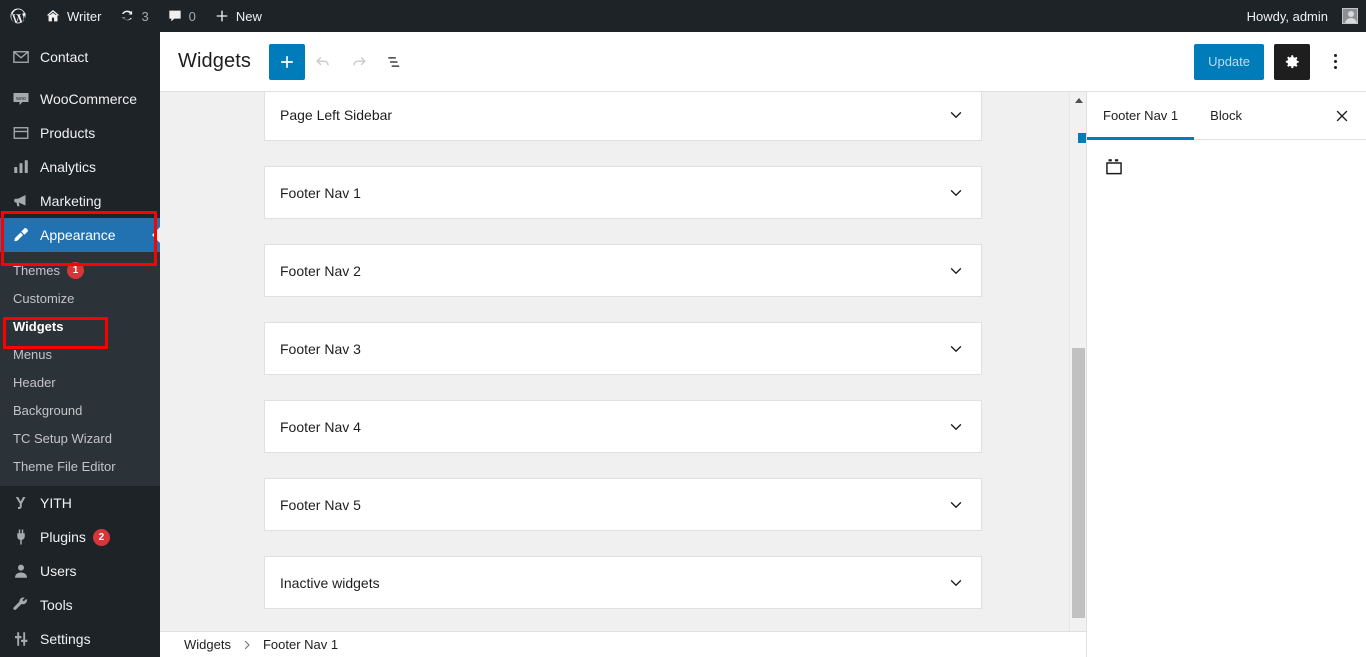 This screenshot has width=1366, height=657. Describe the element at coordinates (300, 644) in the screenshot. I see `breadcrumb-current: Footer Nav 1` at that location.